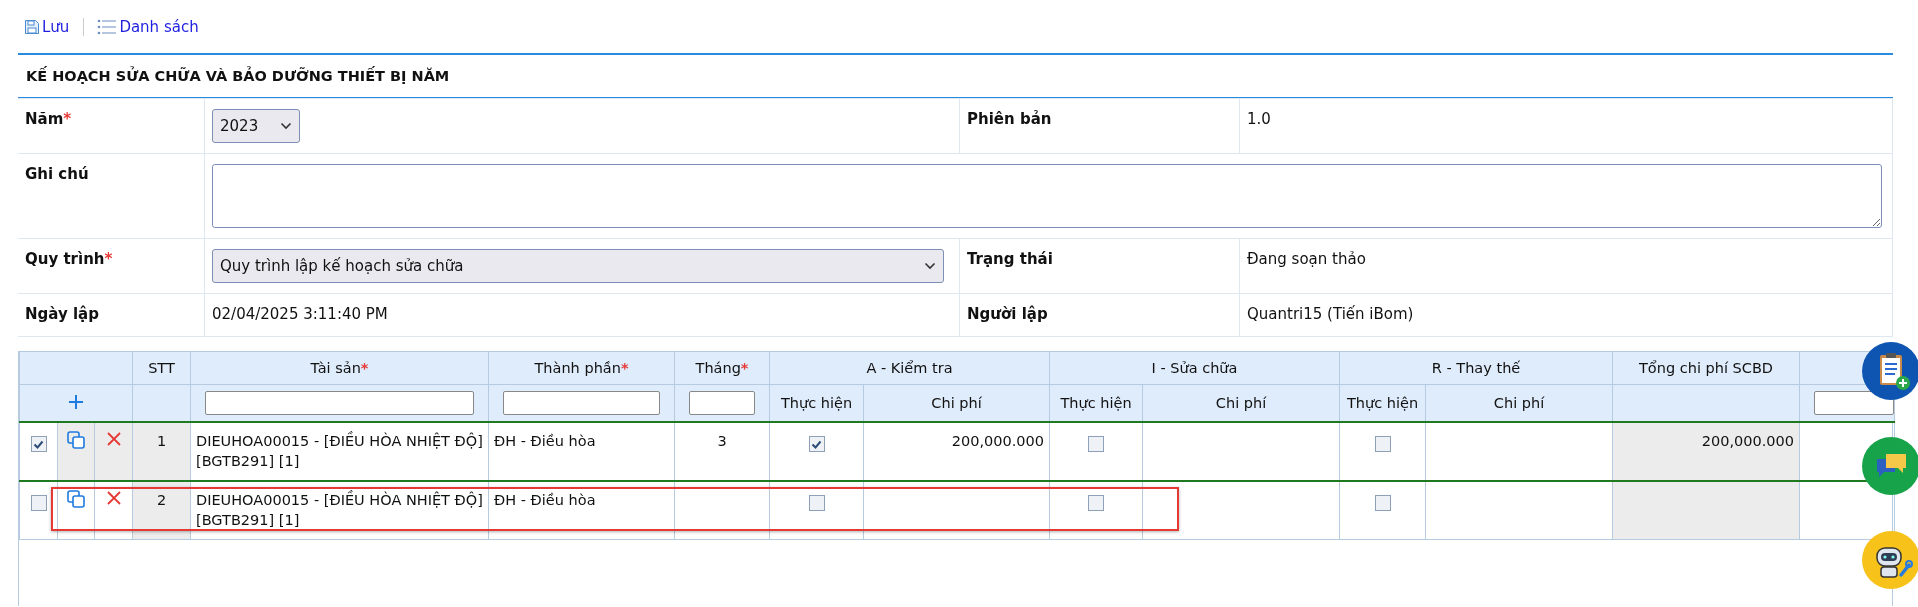  What do you see at coordinates (57, 174) in the screenshot?
I see `field-label: Ghi chú` at bounding box center [57, 174].